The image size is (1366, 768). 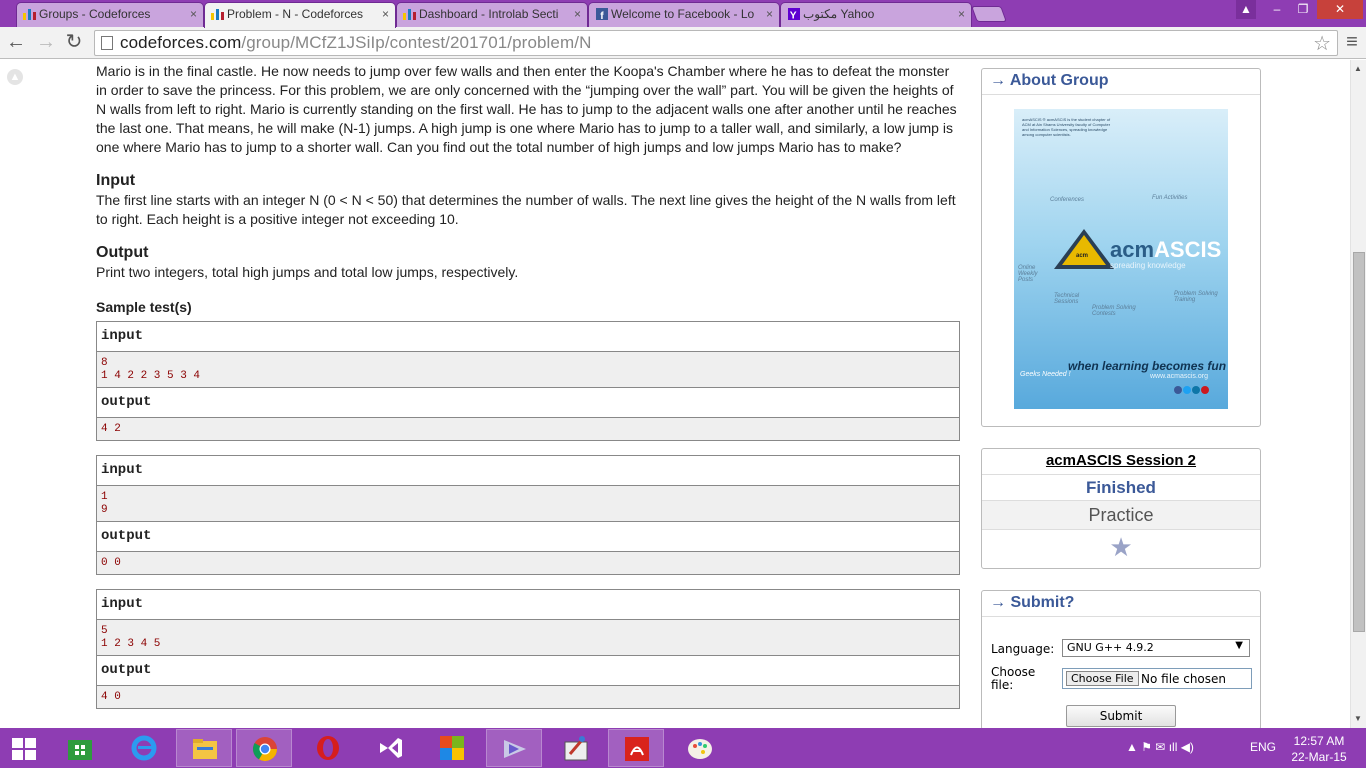 I want to click on taskbar-vs-window, so click(x=514, y=748).